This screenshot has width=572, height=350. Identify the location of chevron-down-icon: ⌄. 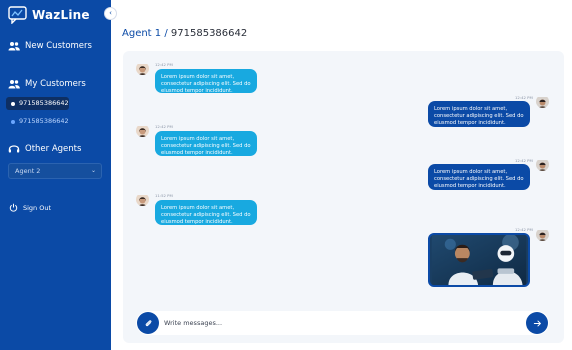
(93, 170).